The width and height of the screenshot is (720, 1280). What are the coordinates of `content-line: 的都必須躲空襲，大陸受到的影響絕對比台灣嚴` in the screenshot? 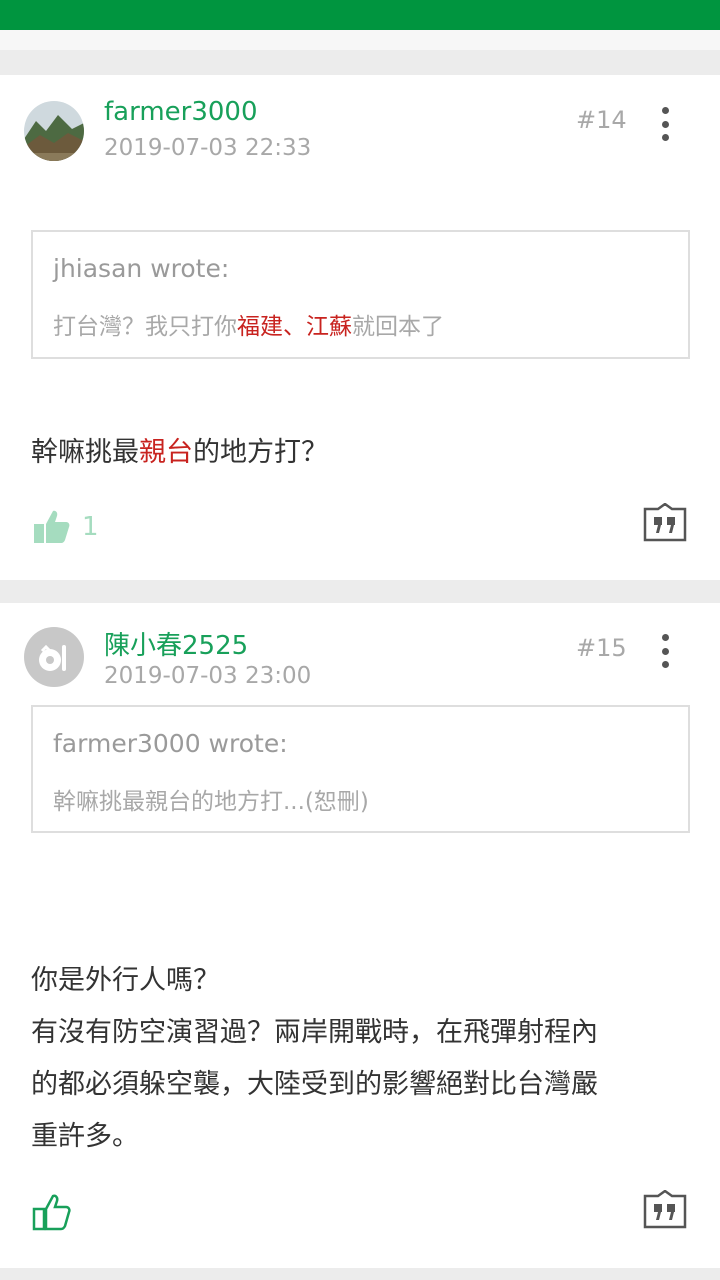 It's located at (314, 1084).